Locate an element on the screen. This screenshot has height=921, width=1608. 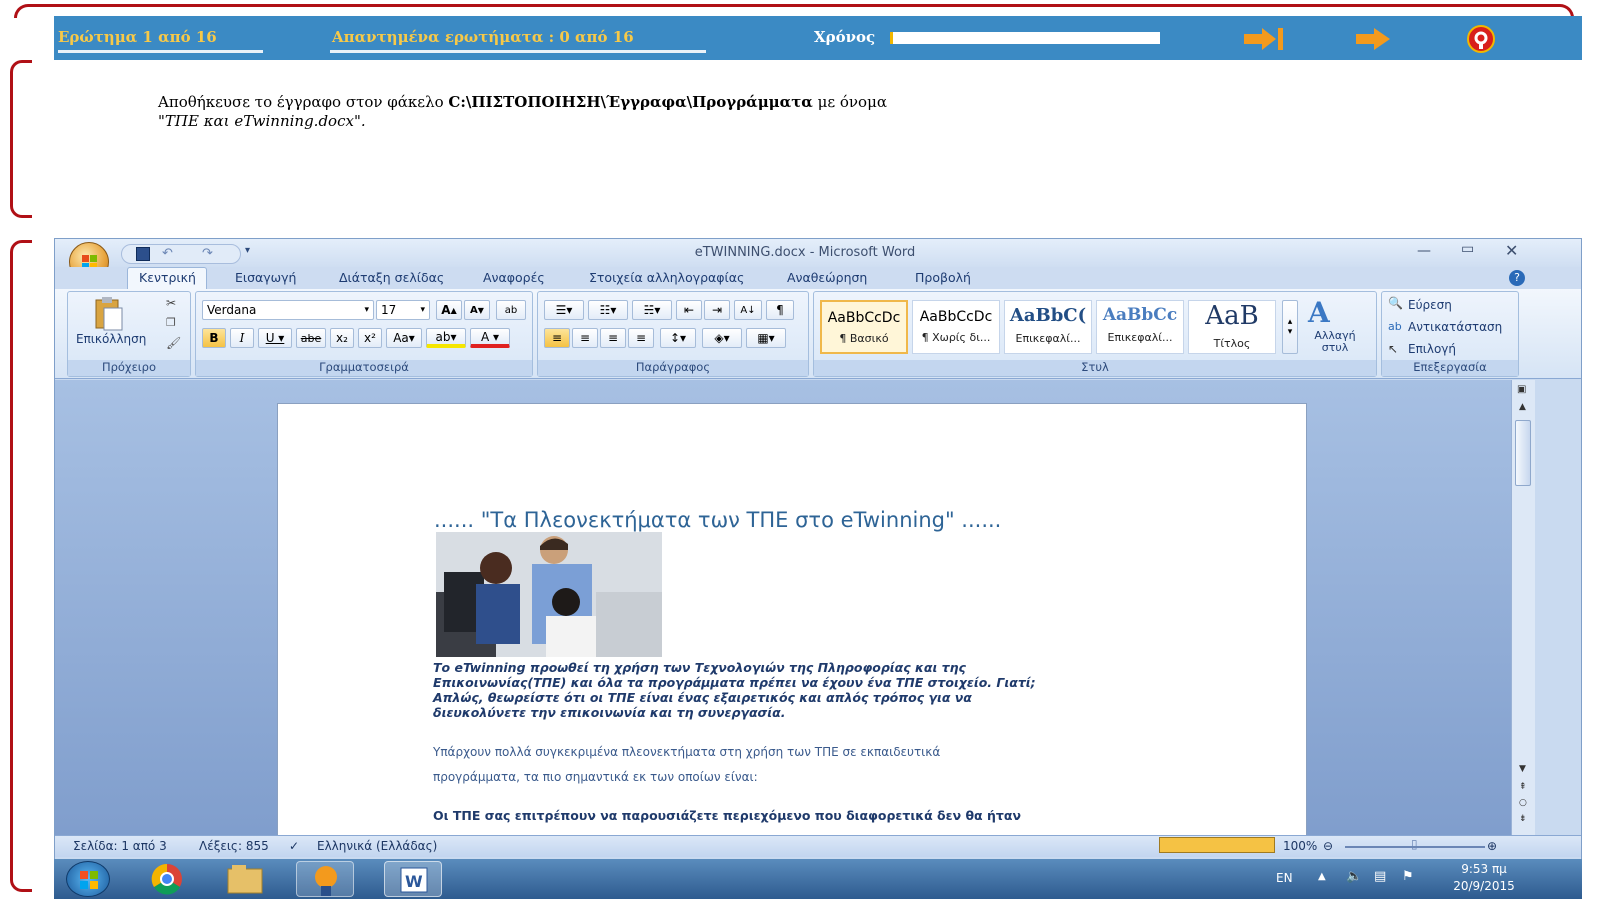
status-page: Σελίδα: 1 από 3 is located at coordinates (120, 846).